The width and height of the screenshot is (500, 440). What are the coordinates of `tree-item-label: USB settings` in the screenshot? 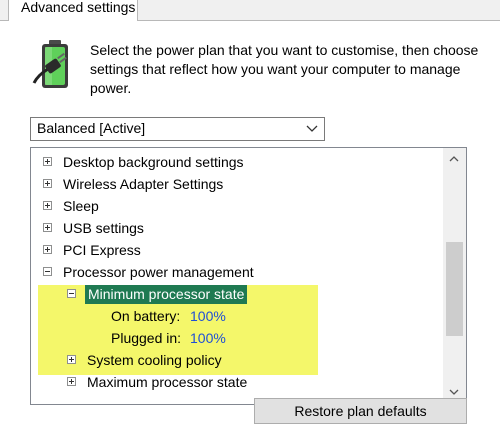 It's located at (103, 228).